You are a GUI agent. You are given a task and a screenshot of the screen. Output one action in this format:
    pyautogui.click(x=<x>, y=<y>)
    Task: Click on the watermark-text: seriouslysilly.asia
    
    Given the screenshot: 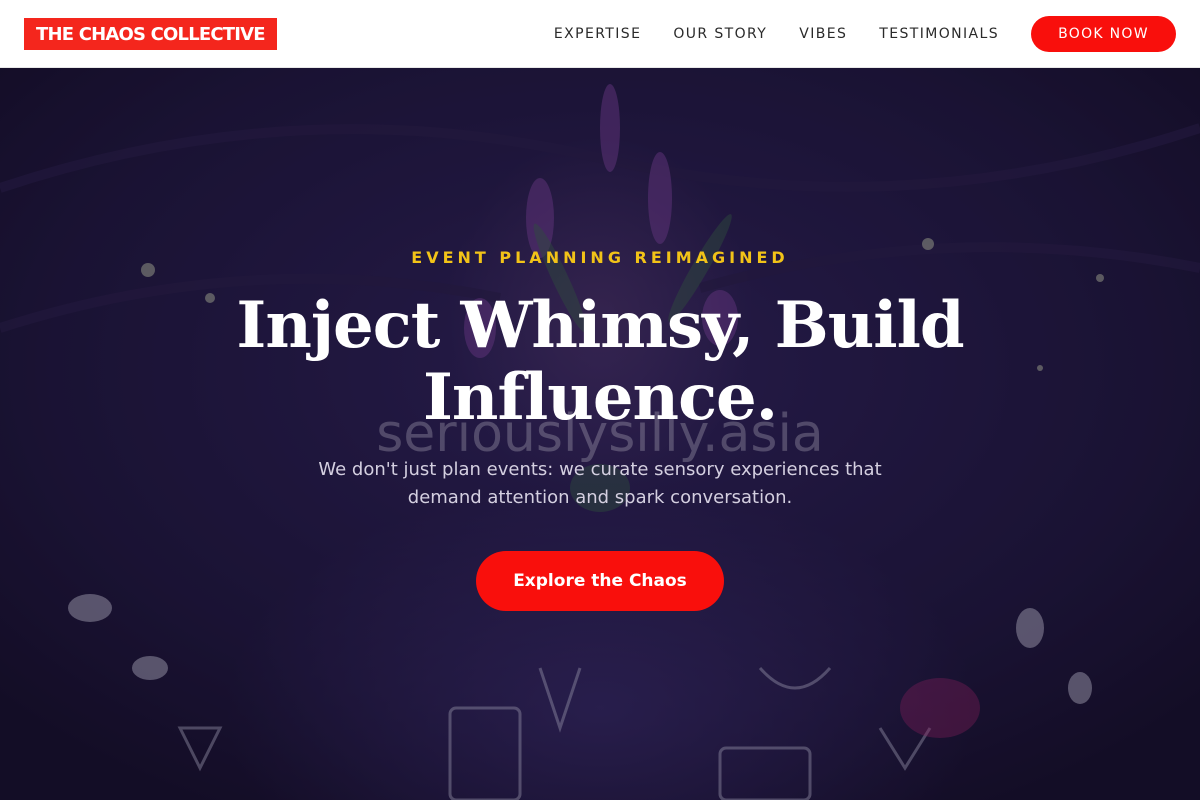 What is the action you would take?
    pyautogui.click(x=600, y=434)
    